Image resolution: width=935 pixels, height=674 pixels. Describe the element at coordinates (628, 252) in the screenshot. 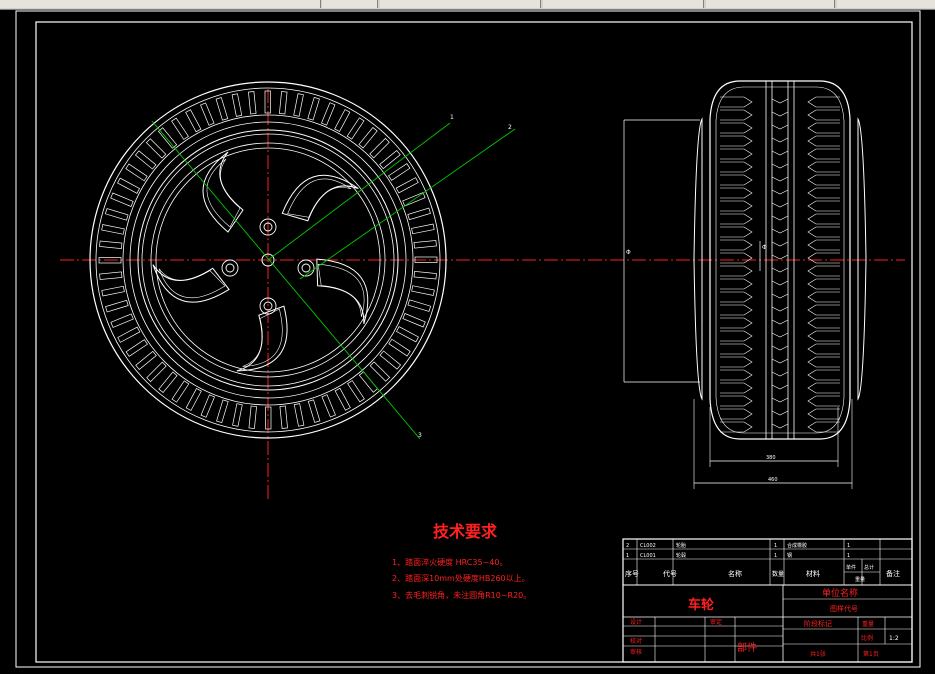

I see `height-dim-label: Φ` at that location.